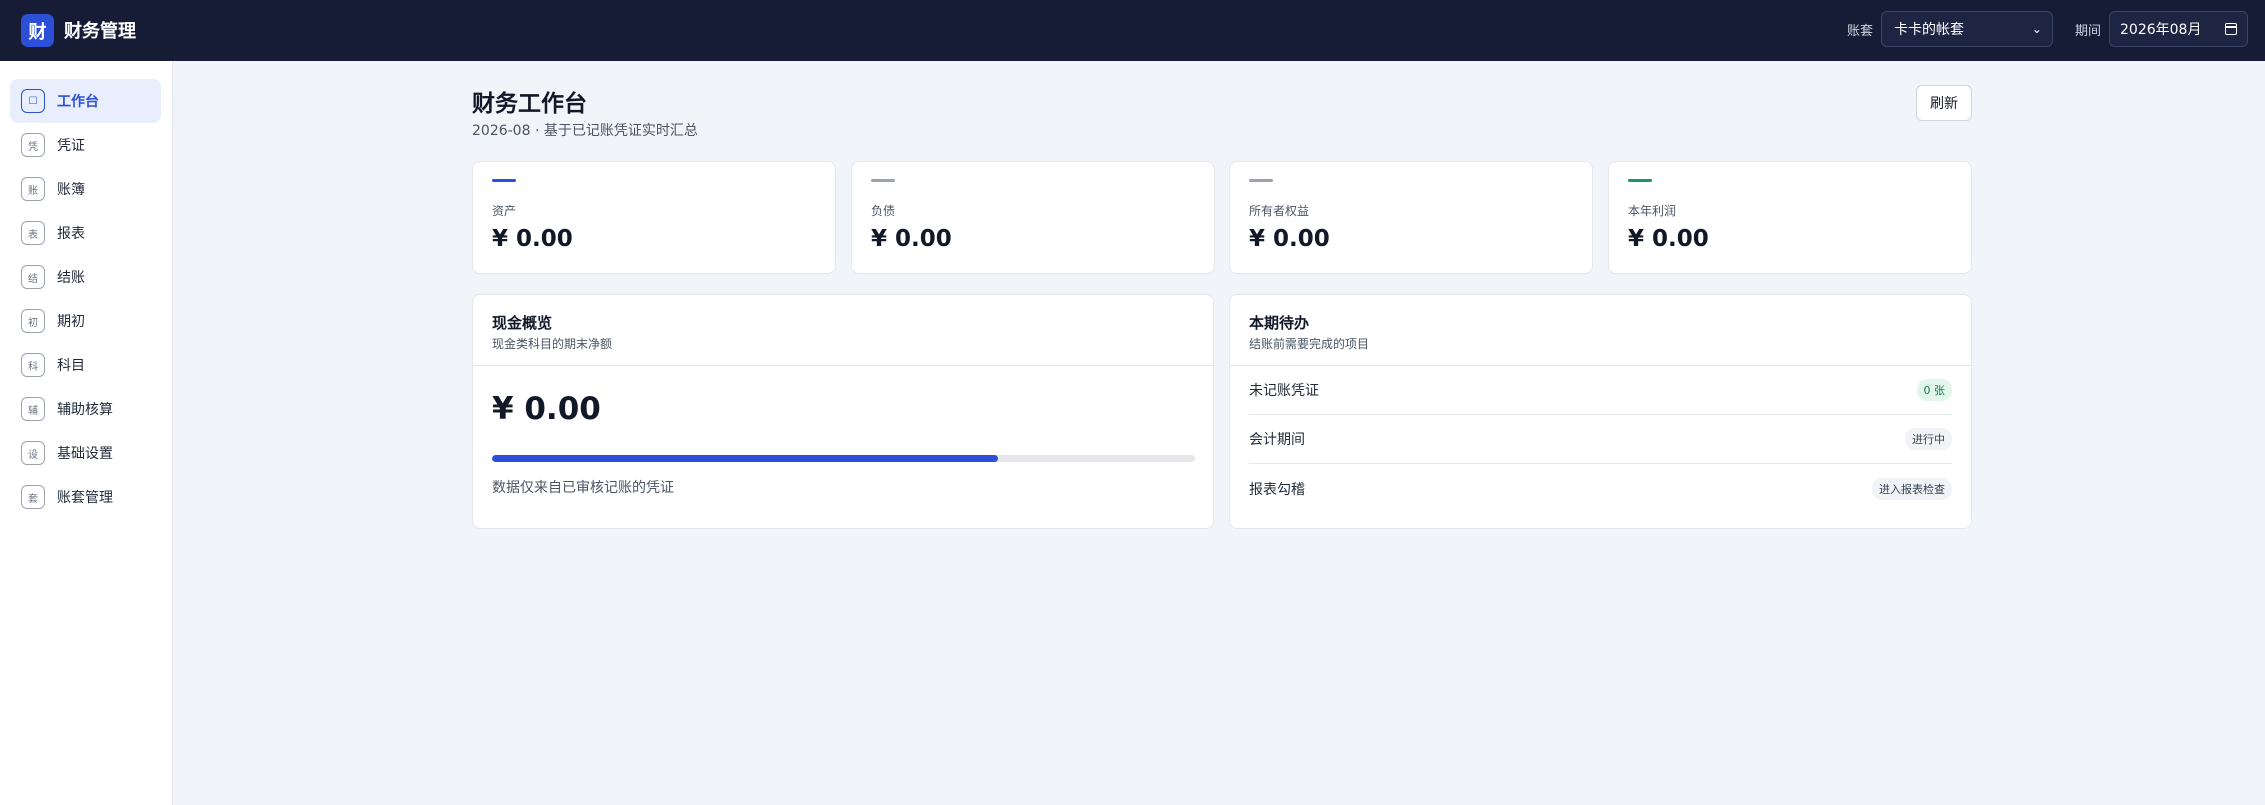 This screenshot has height=805, width=2265. Describe the element at coordinates (1600, 488) in the screenshot. I see `todo-row-report-reconciliation: 报表勾稽 进入报表检查` at that location.